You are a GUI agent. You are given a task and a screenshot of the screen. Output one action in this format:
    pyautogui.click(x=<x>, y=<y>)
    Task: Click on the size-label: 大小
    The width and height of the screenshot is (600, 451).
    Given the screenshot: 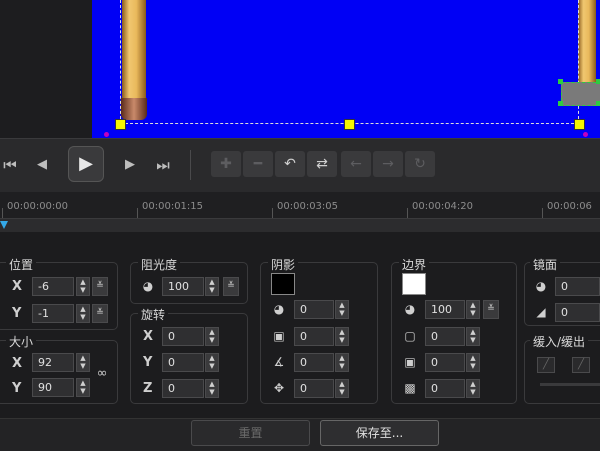 What is the action you would take?
    pyautogui.click(x=21, y=341)
    